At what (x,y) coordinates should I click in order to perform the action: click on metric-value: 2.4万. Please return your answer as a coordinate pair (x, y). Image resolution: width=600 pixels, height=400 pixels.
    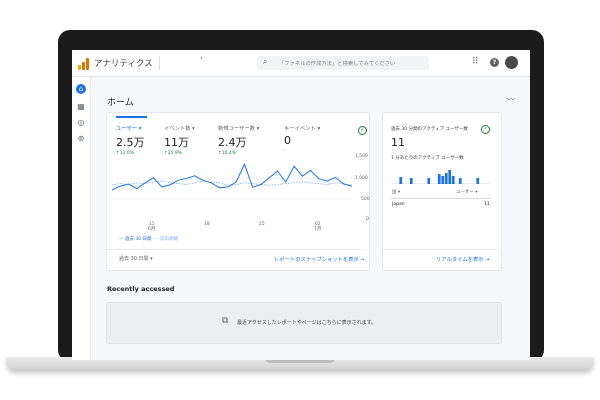
    Looking at the image, I should click on (232, 142).